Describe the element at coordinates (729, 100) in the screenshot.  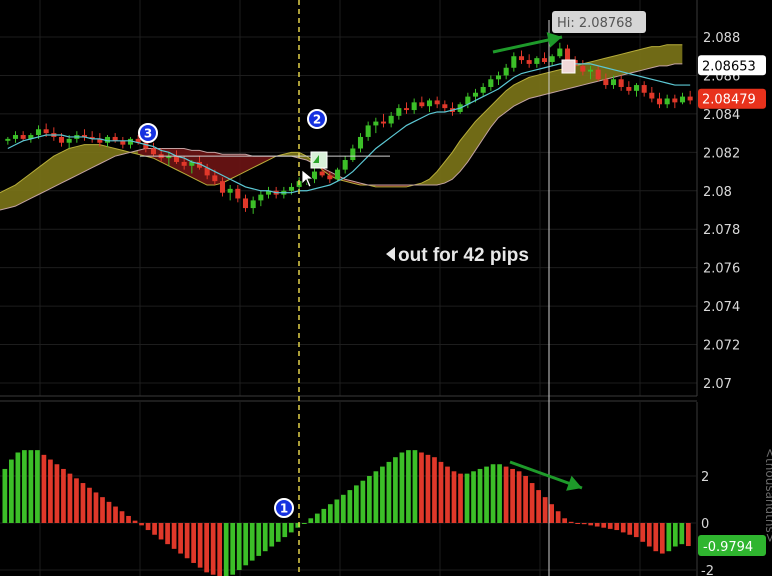
I see `price-label-text: 2.08479` at that location.